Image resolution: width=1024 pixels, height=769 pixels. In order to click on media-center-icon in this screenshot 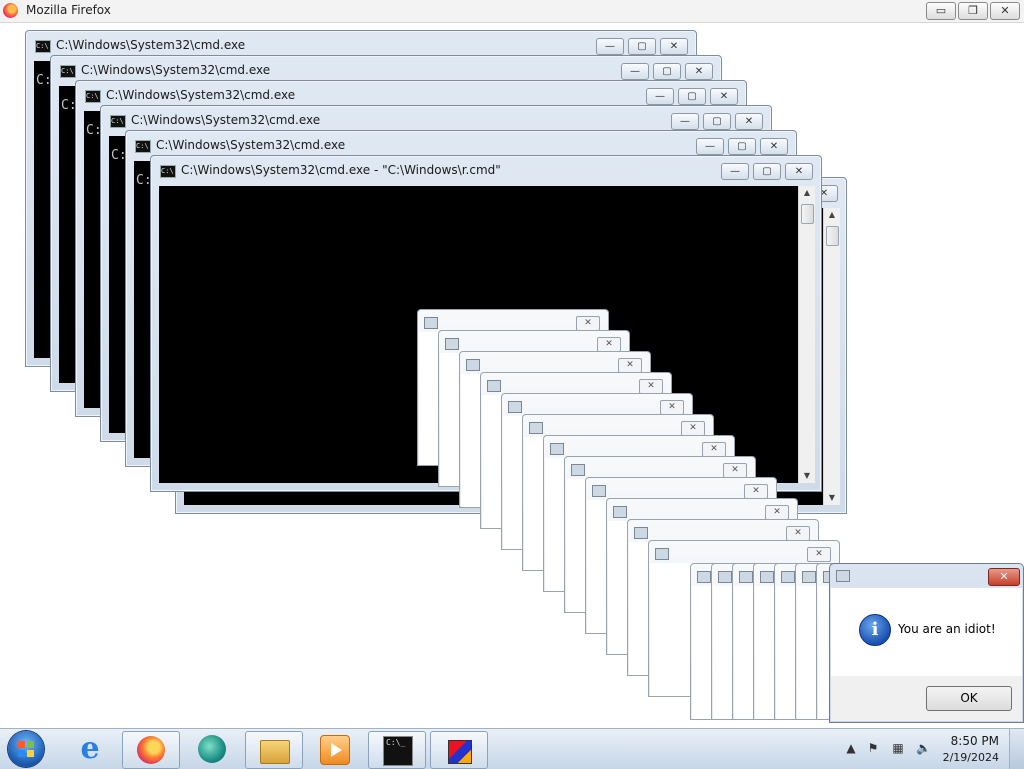, I will do `click(212, 749)`.